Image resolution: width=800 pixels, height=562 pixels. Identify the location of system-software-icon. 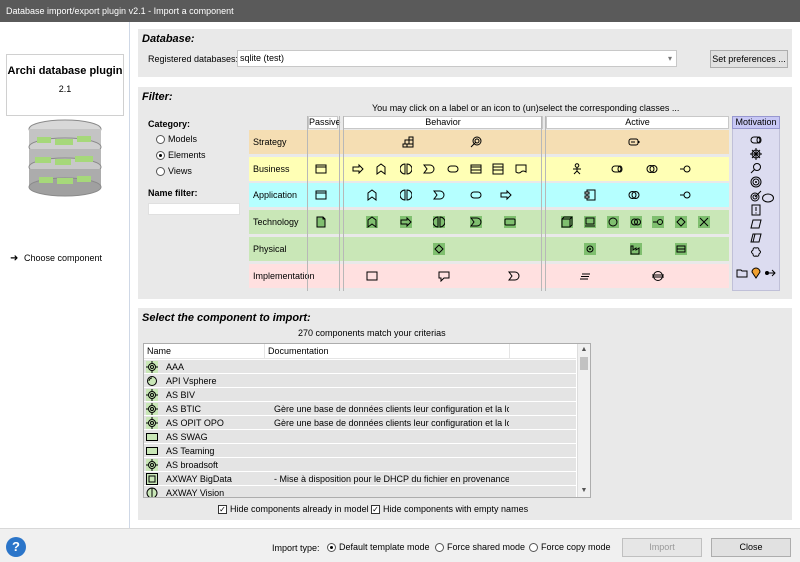
(613, 222).